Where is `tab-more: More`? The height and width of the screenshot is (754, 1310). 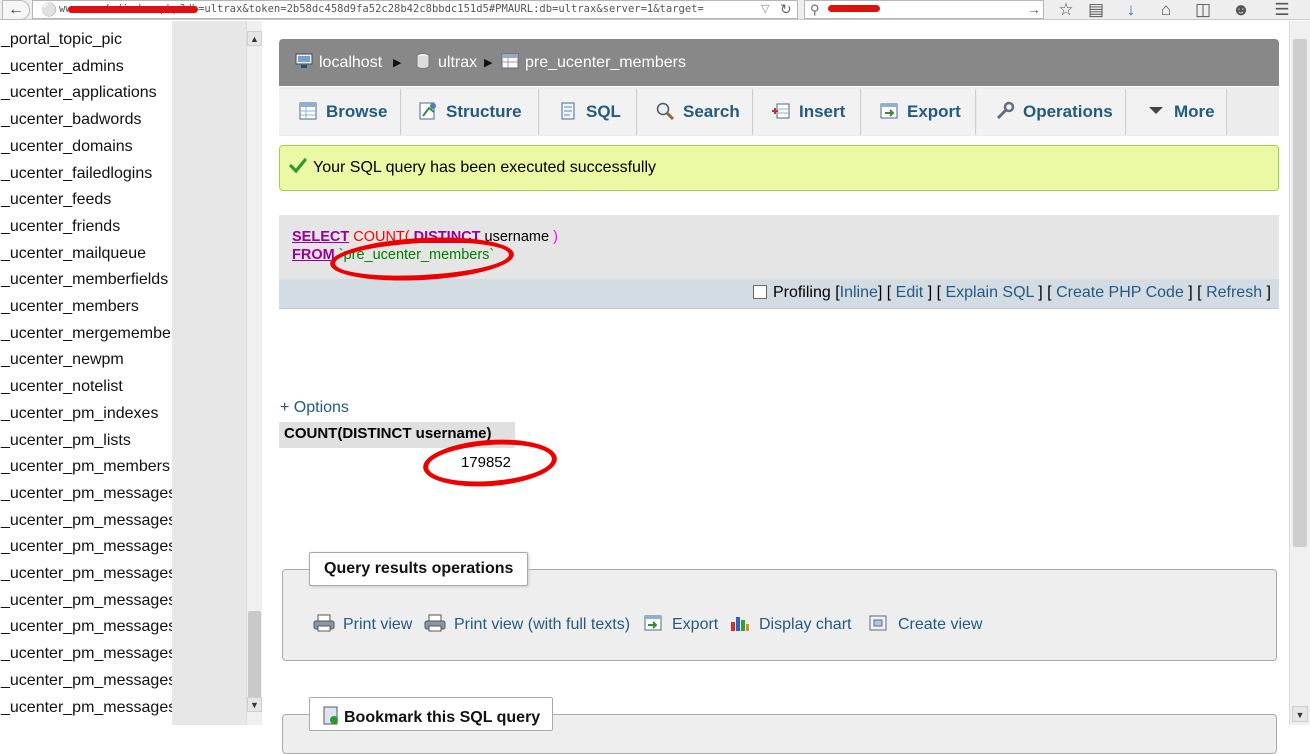
tab-more: More is located at coordinates (1177, 112).